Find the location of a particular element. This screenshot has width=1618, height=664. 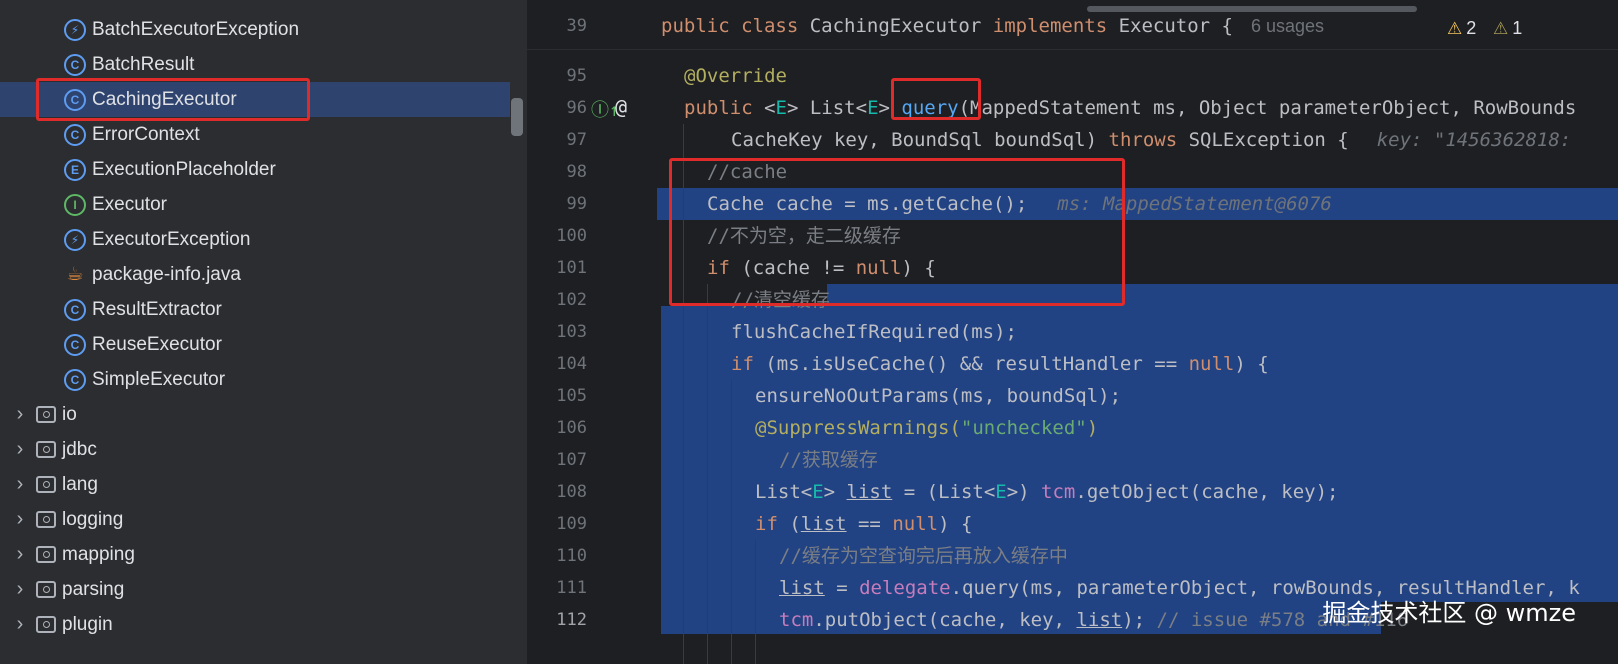

interface-name: Executor { is located at coordinates (1175, 26).